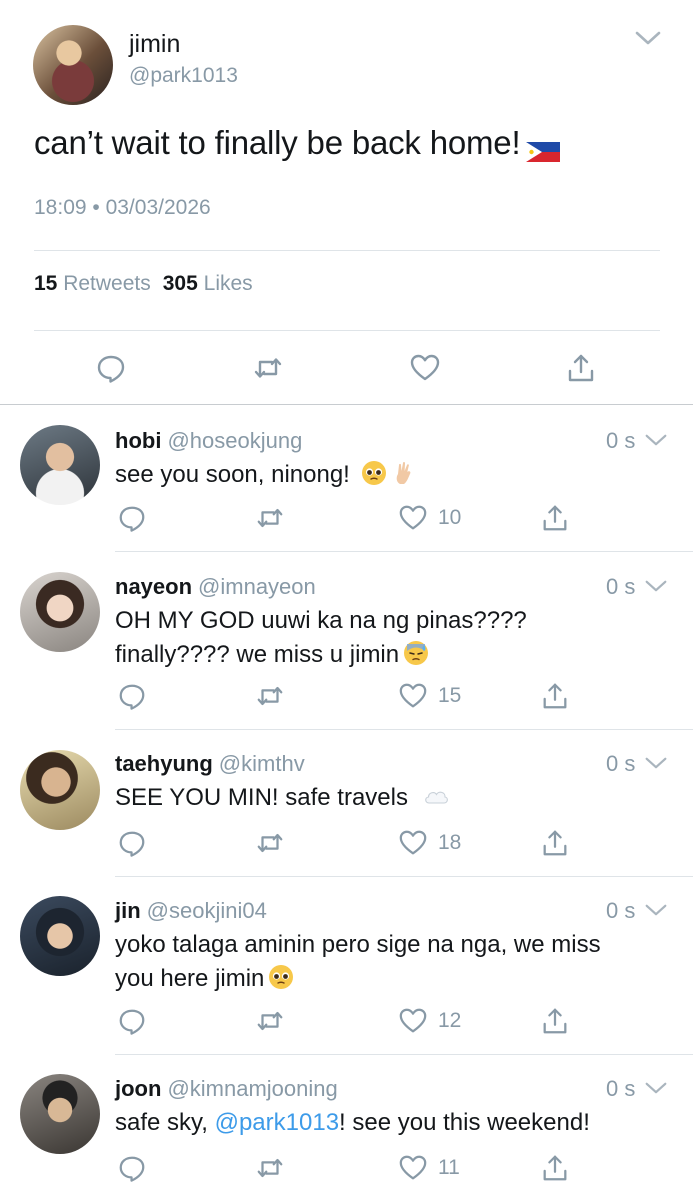  What do you see at coordinates (180, 283) in the screenshot?
I see `likes-count: 305` at bounding box center [180, 283].